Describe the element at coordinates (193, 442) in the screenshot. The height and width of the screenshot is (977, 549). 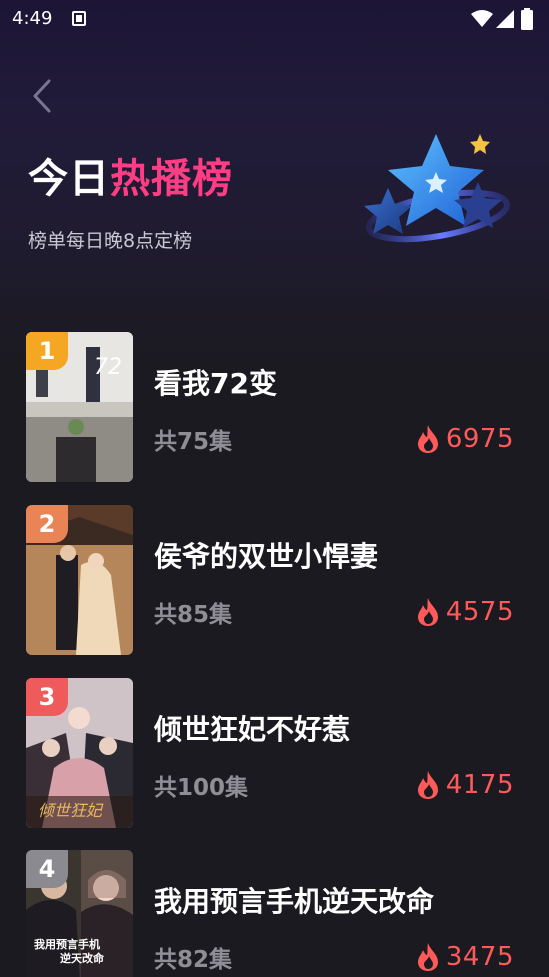
I see `episode-count: 共75集` at that location.